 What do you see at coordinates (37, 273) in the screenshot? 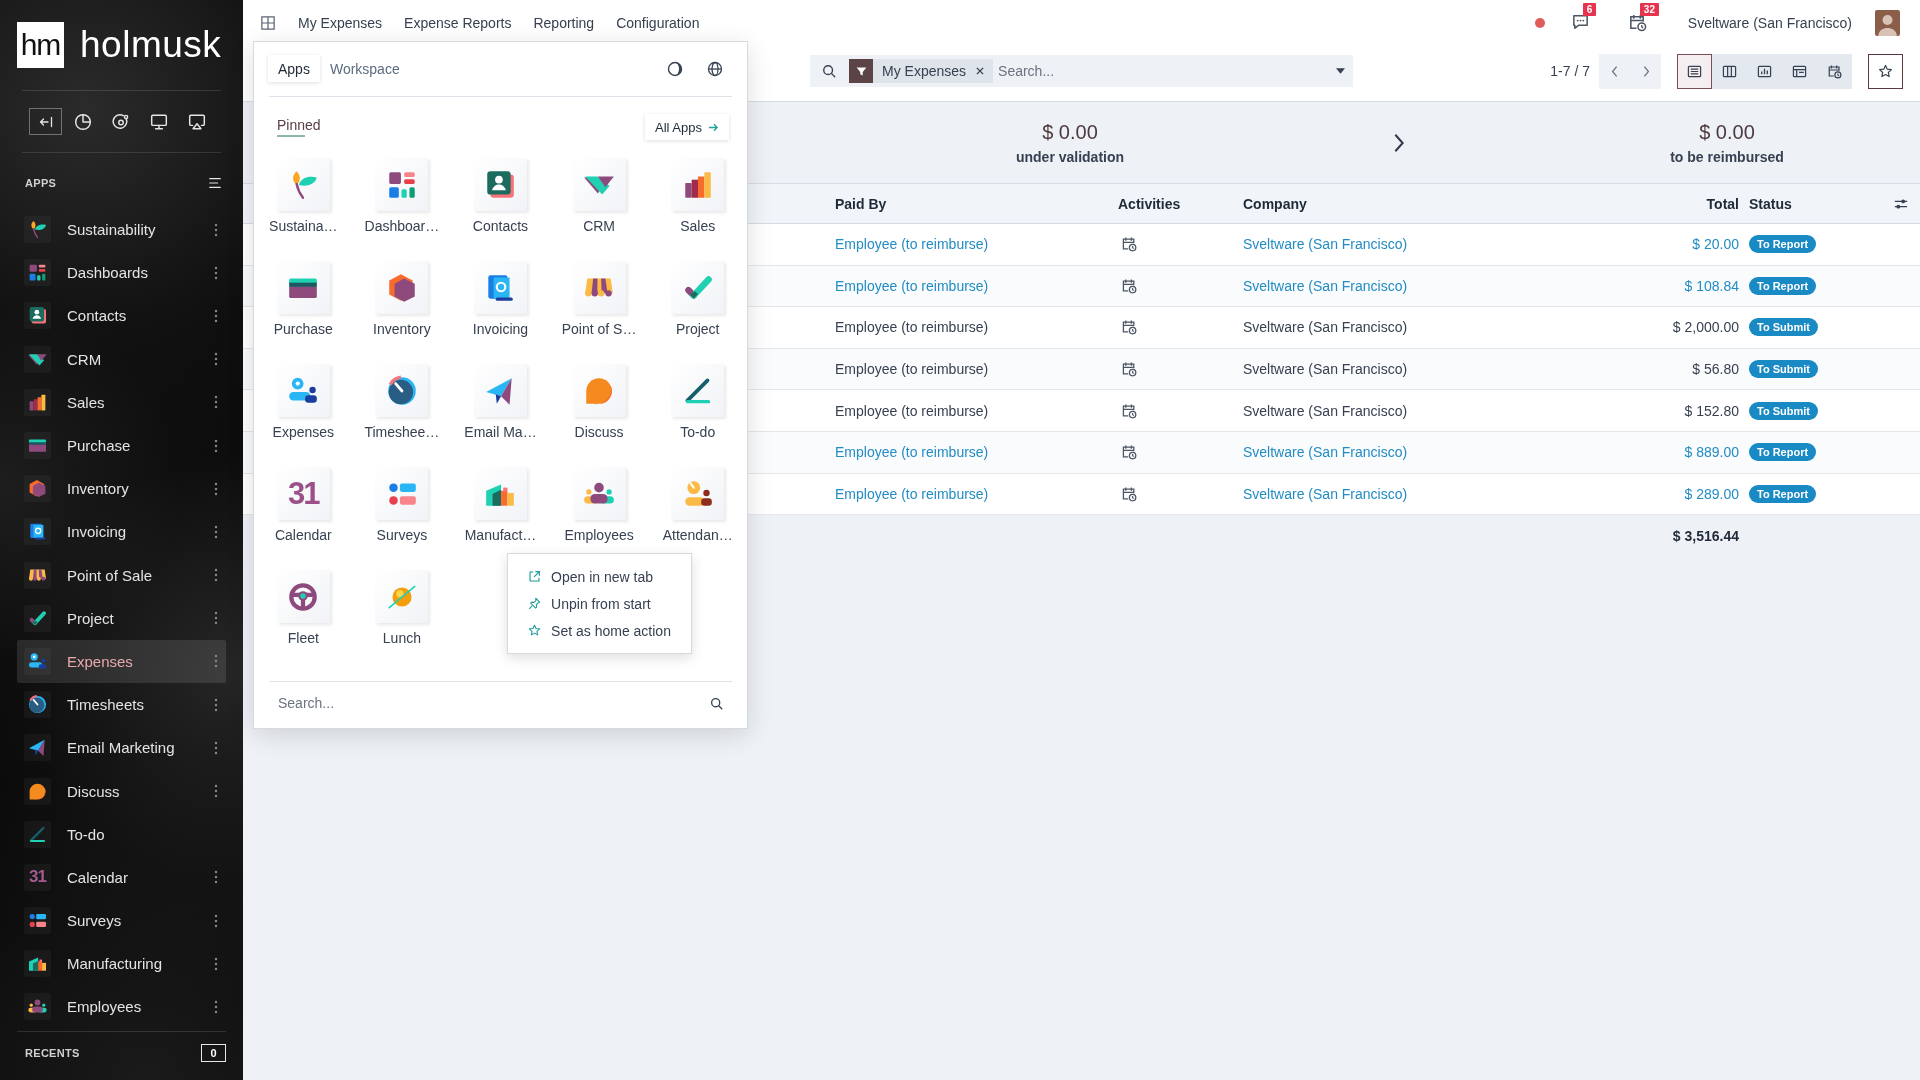
I see `tiles-icon` at bounding box center [37, 273].